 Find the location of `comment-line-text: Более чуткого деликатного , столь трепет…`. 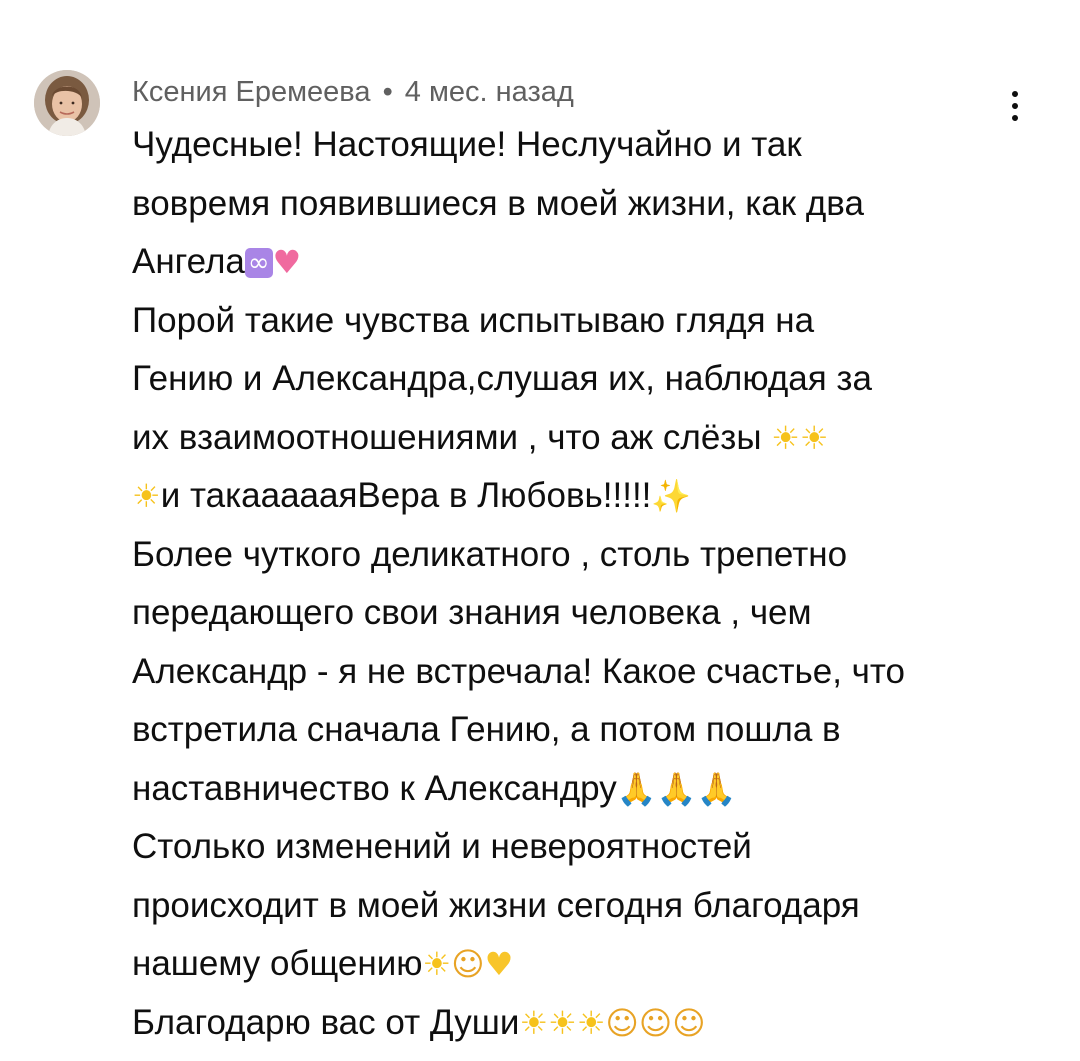

comment-line-text: Более чуткого деликатного , столь трепет… is located at coordinates (490, 554).